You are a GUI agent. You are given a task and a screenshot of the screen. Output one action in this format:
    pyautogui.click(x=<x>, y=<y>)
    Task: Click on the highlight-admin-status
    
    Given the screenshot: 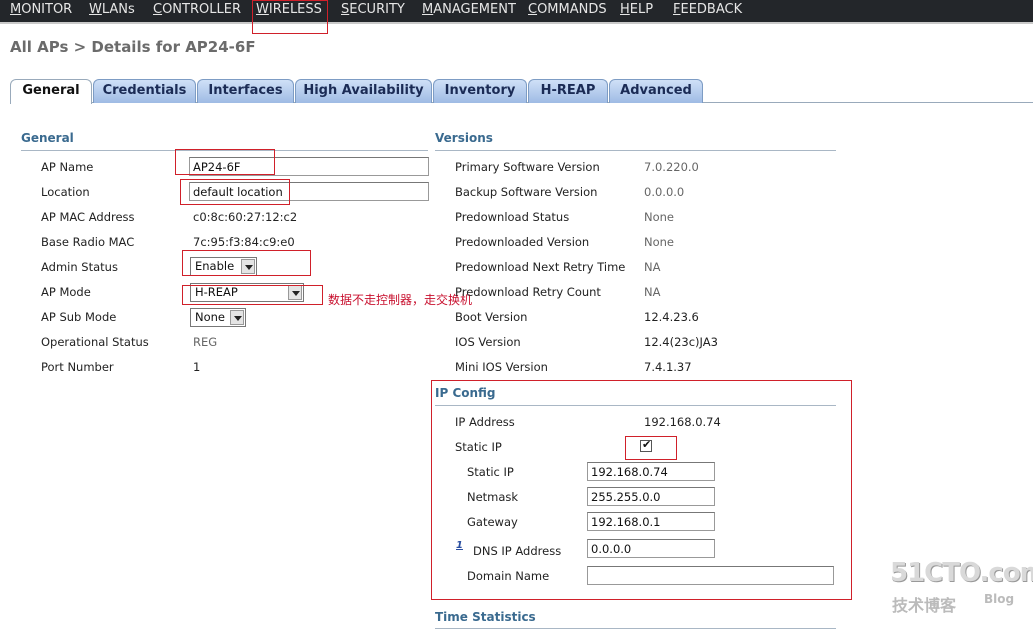 What is the action you would take?
    pyautogui.click(x=246, y=263)
    